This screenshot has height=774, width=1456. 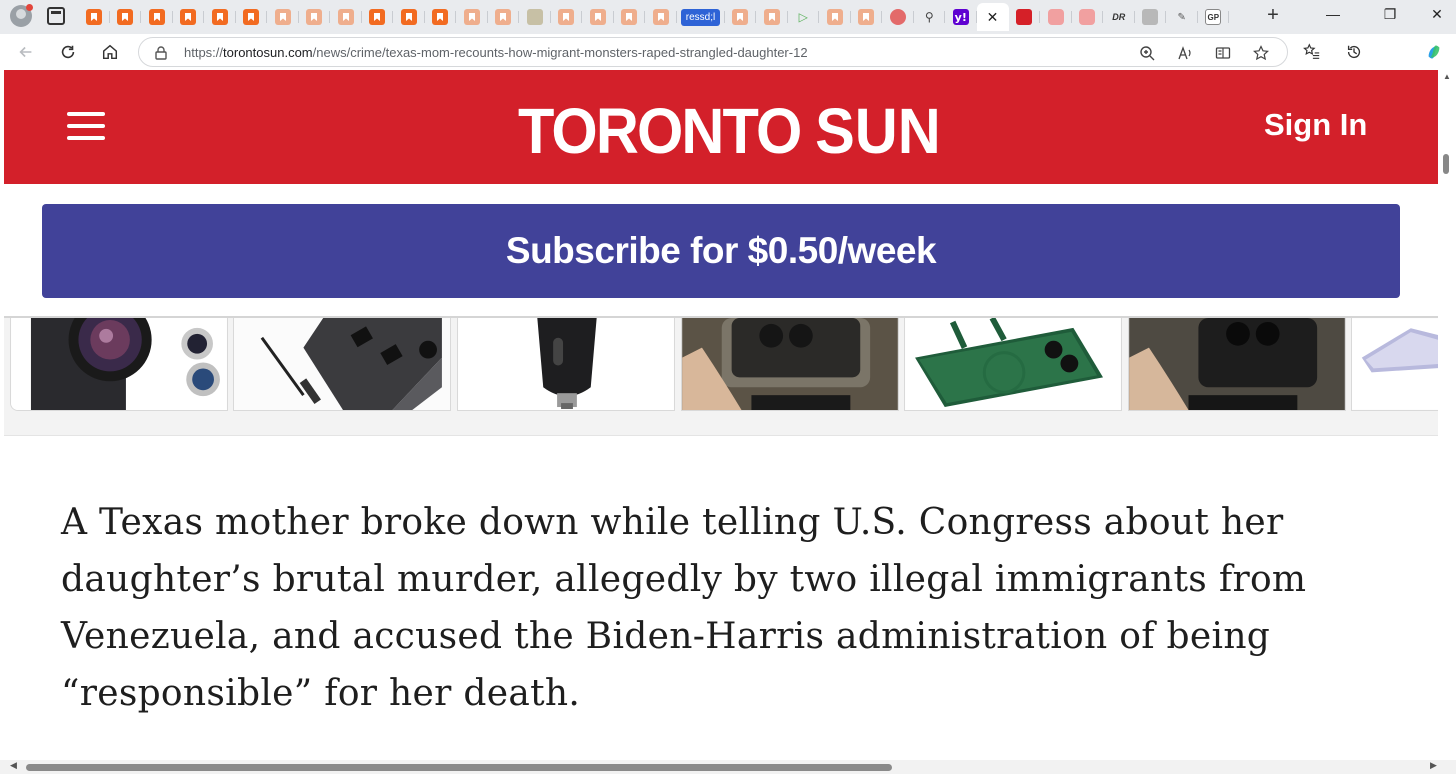 I want to click on copilot-icon, so click(x=1434, y=52).